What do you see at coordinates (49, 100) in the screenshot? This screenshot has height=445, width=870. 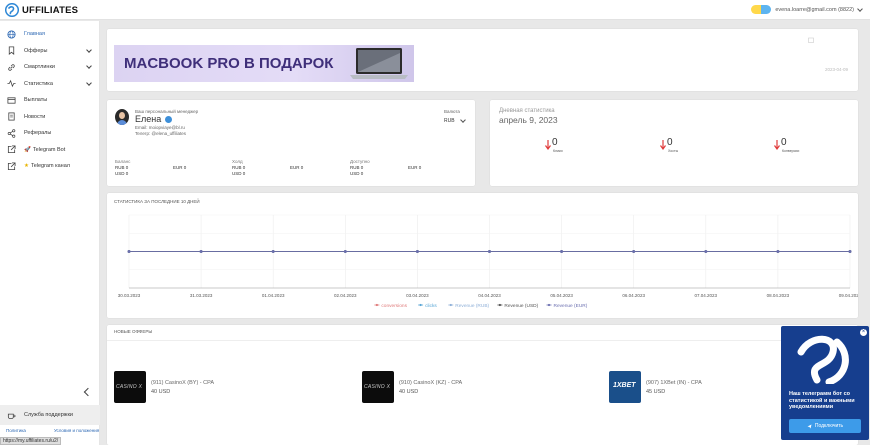 I see `sidebar-item-payouts: Выплаты` at bounding box center [49, 100].